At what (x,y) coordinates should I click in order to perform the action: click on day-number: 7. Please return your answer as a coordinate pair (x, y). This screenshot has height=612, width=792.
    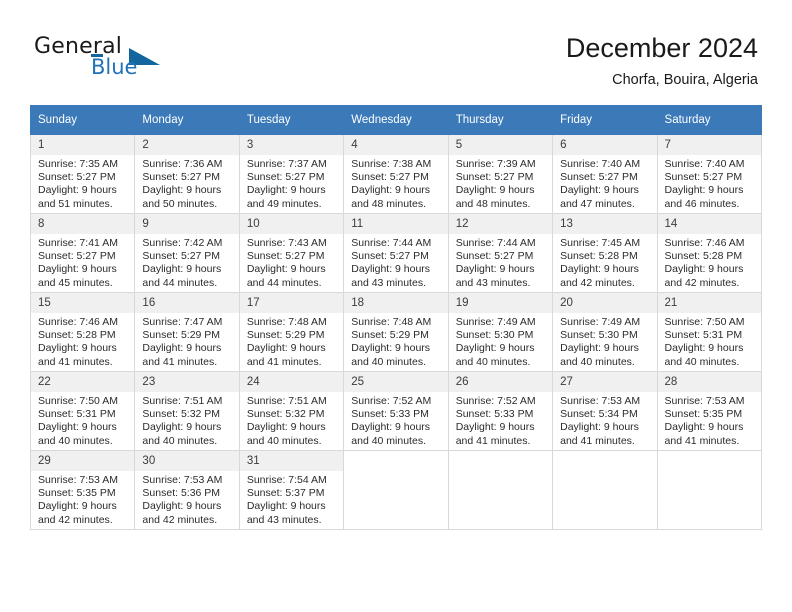
    Looking at the image, I should click on (709, 145).